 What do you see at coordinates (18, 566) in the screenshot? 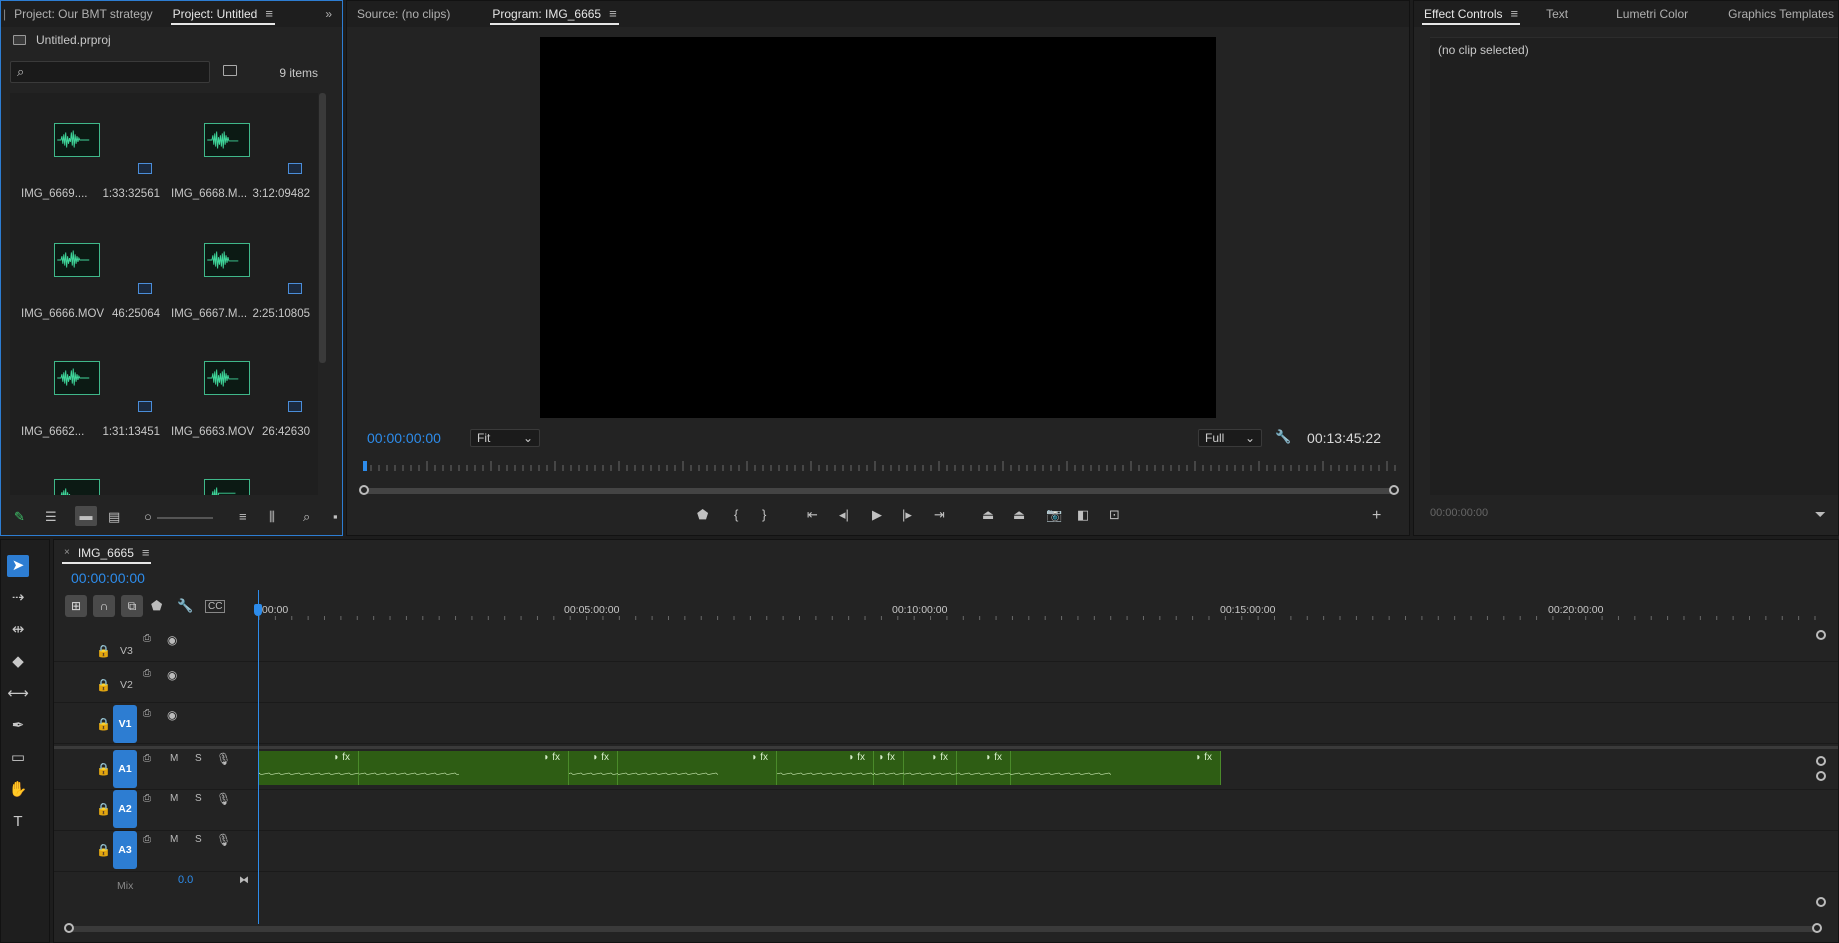
I see `selection-tool-icon: ➤` at bounding box center [18, 566].